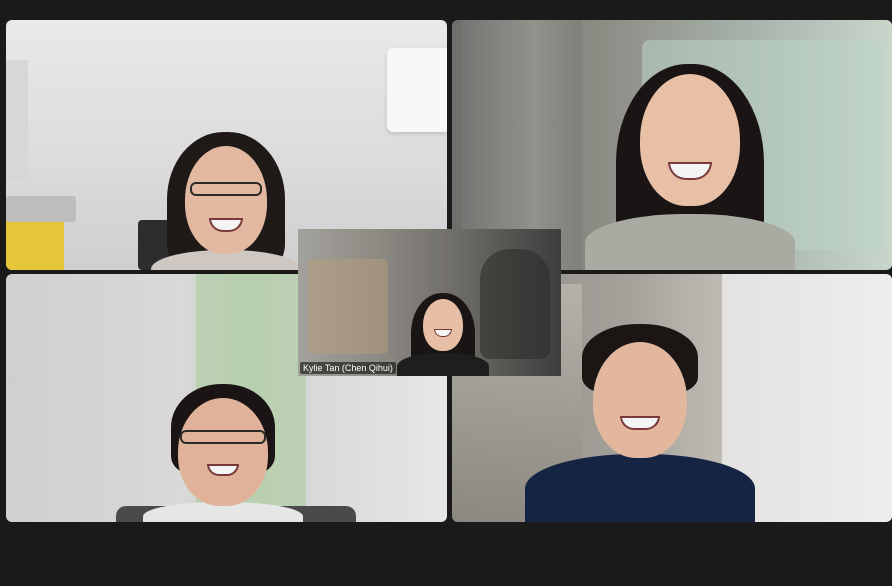  What do you see at coordinates (417, 90) in the screenshot?
I see `wall-air-conditioner` at bounding box center [417, 90].